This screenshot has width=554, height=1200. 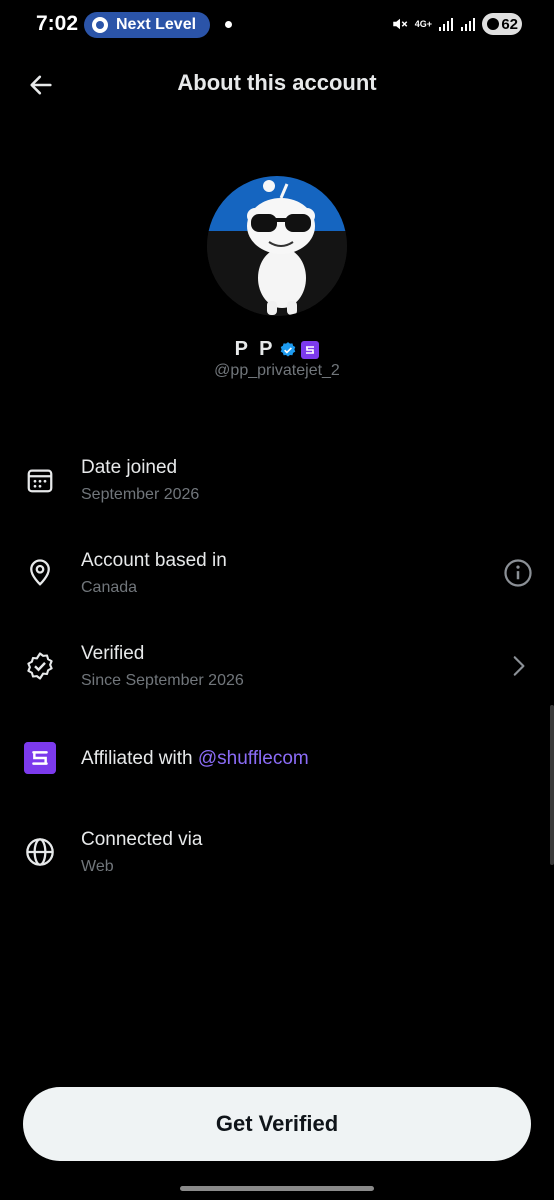 What do you see at coordinates (456, 24) in the screenshot?
I see `status-icons: 4G+ 62` at bounding box center [456, 24].